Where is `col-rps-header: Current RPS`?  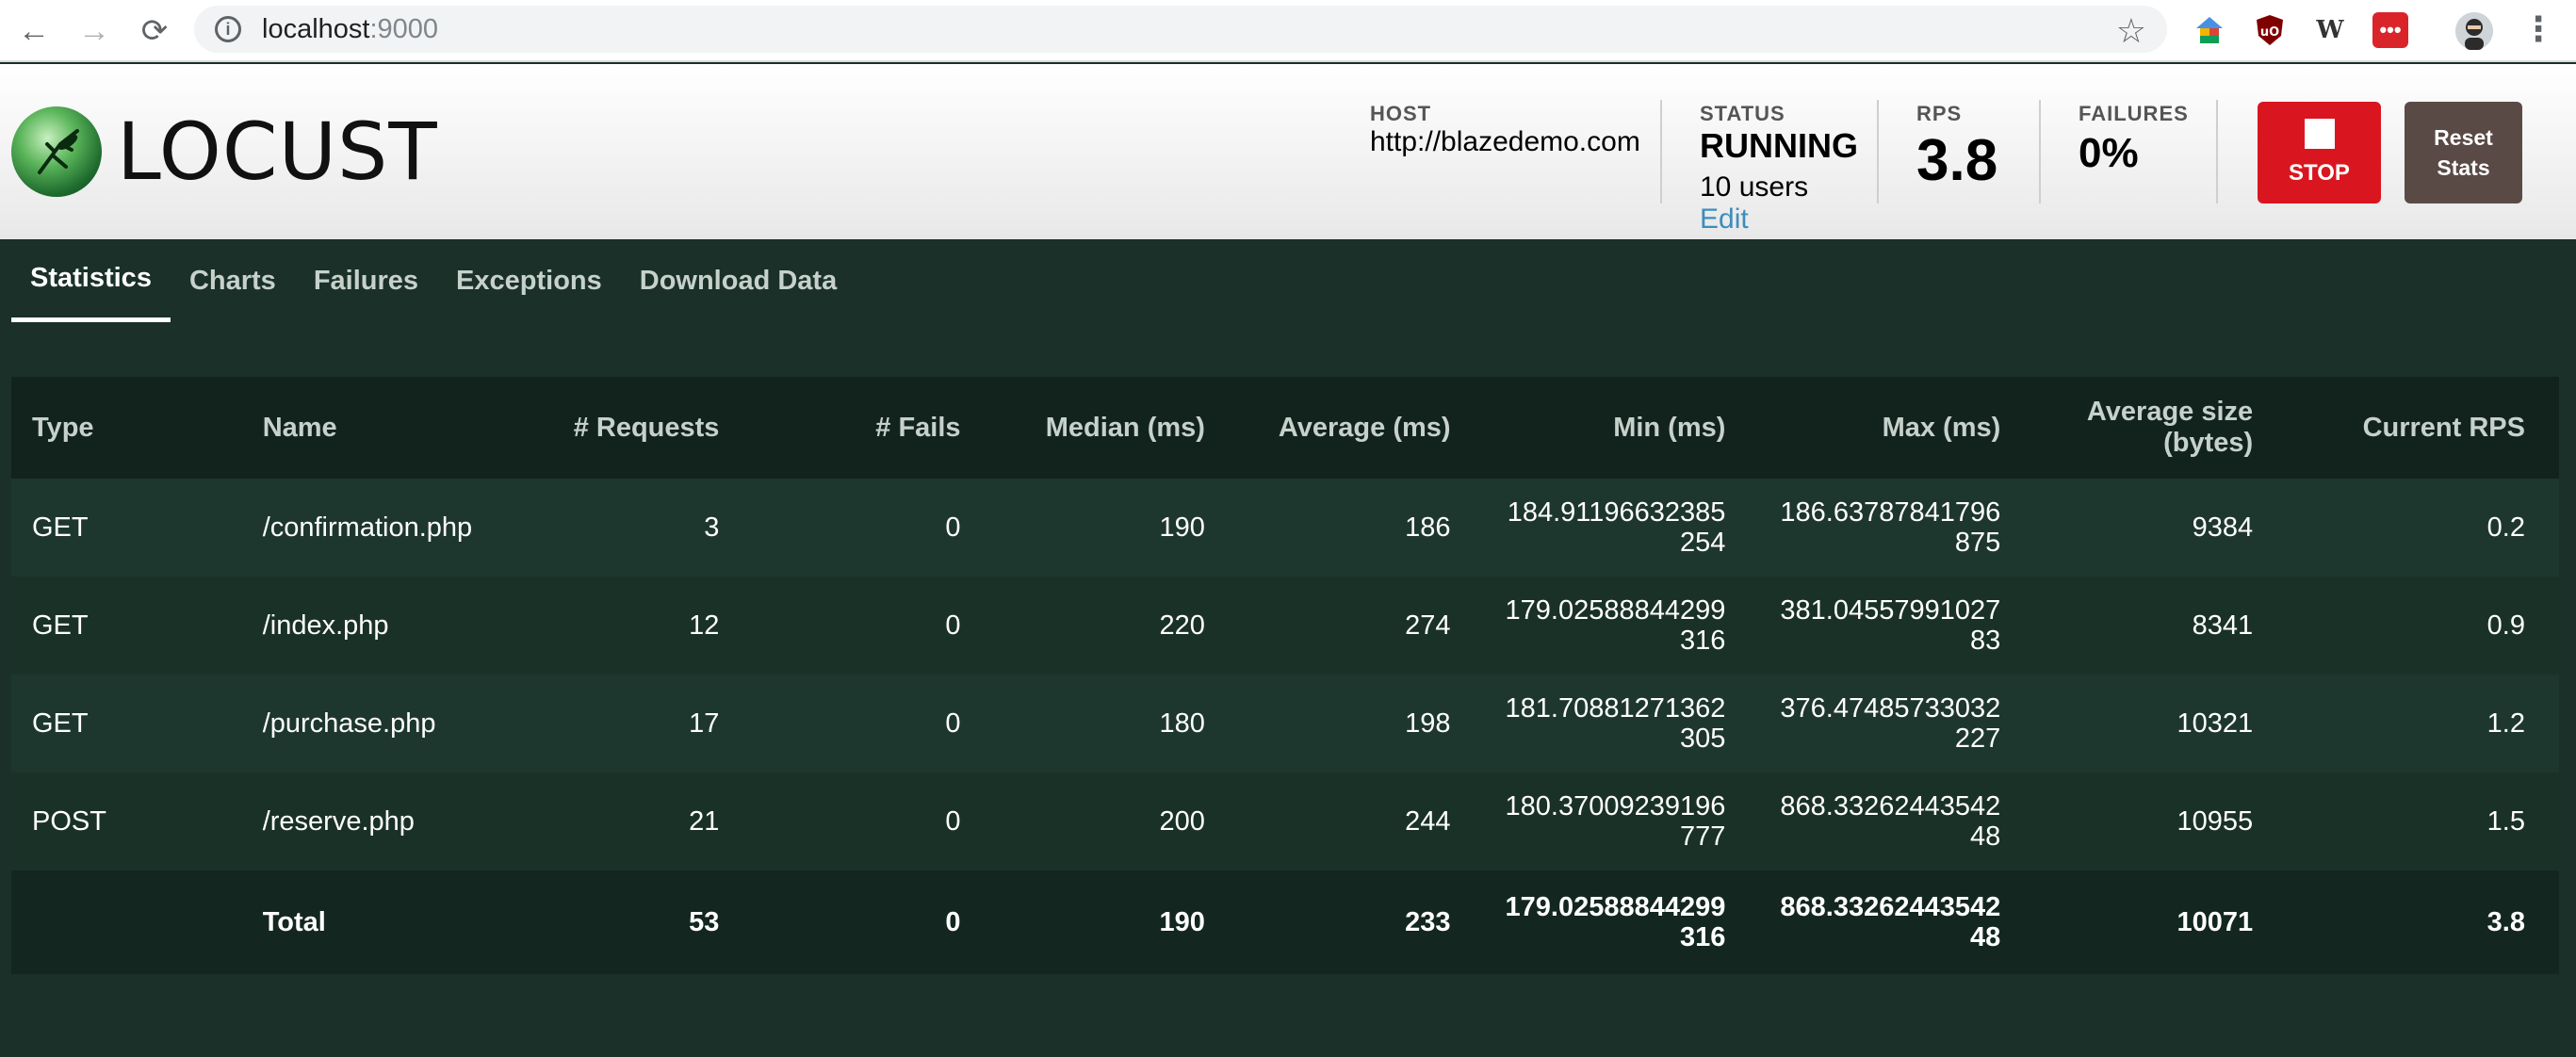
col-rps-header: Current RPS is located at coordinates (2423, 428).